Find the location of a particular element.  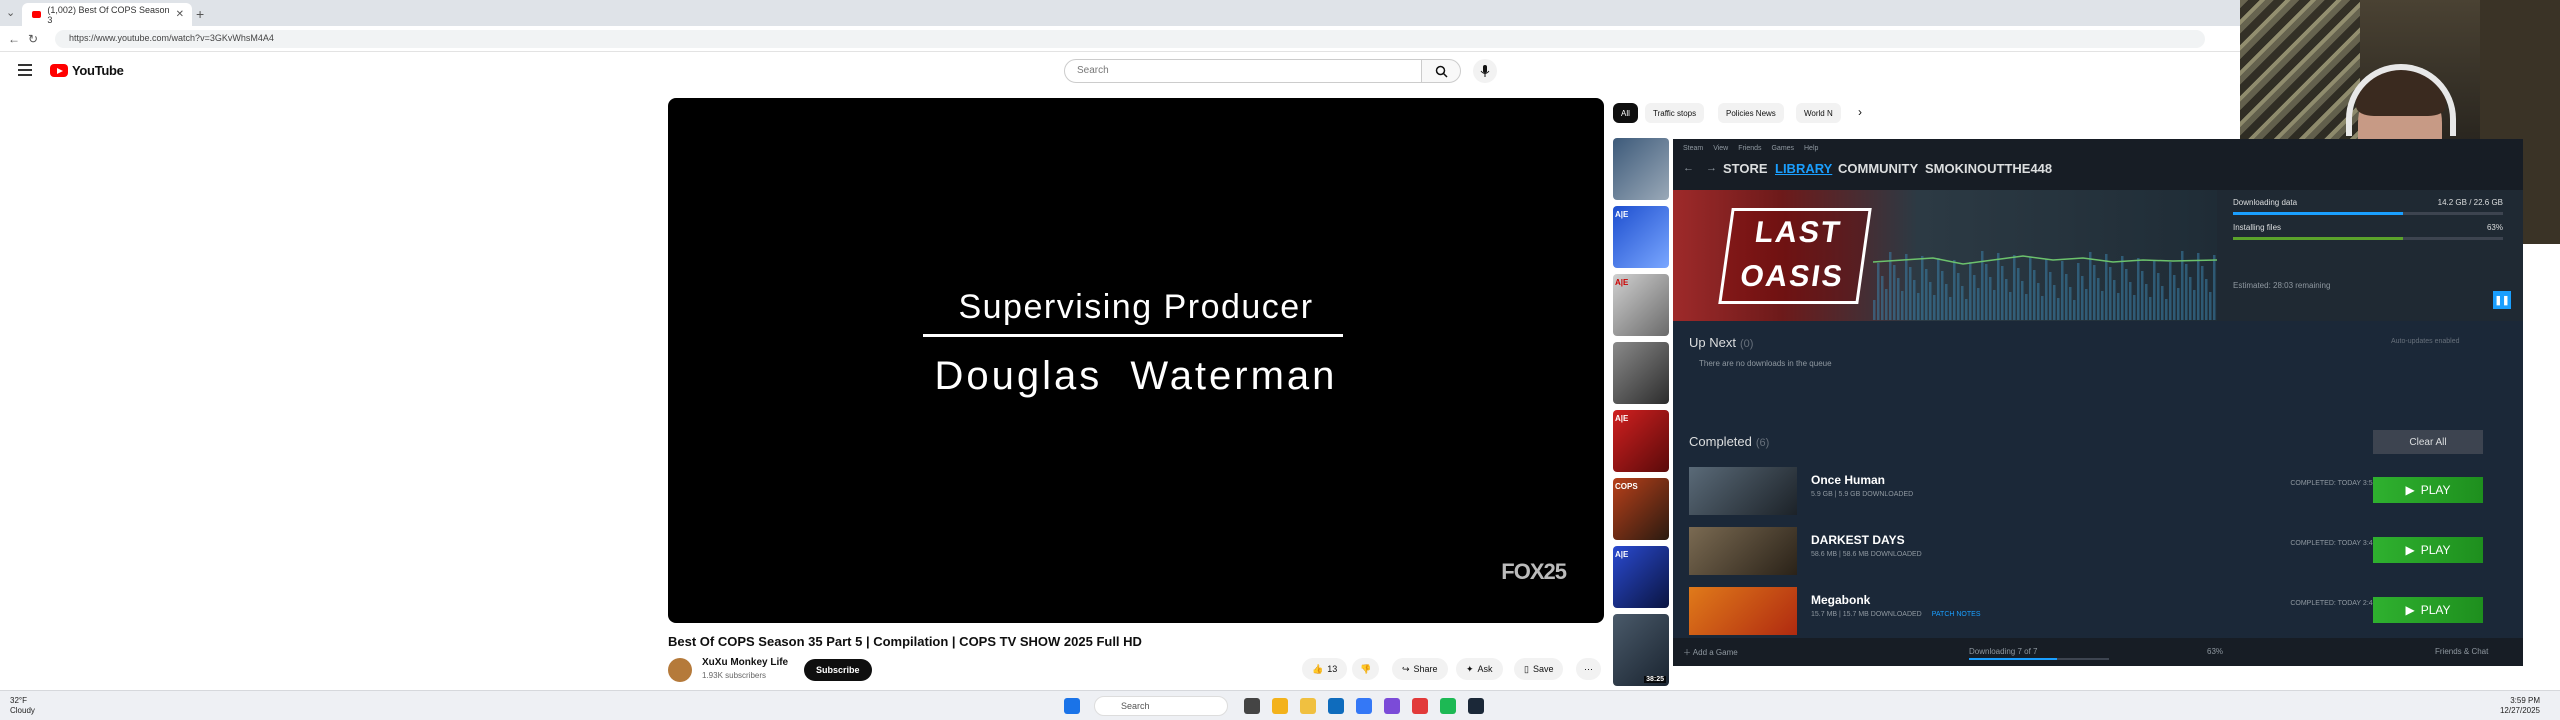

weather-widget: 32°F Cloudy is located at coordinates (22, 706).